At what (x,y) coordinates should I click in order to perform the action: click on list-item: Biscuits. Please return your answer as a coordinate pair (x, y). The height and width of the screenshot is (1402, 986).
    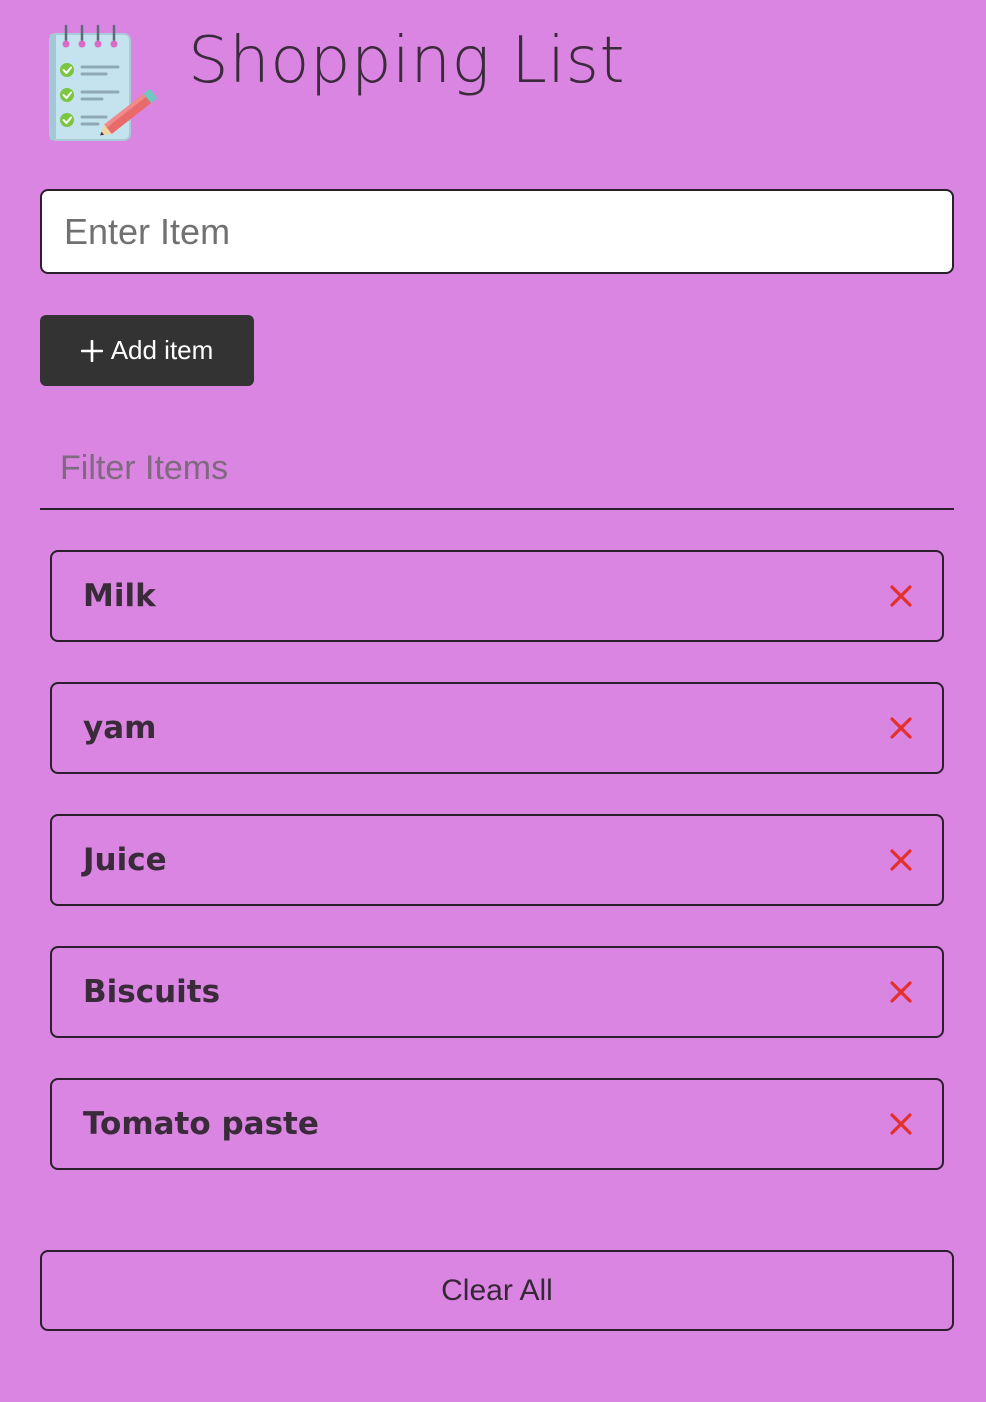
    Looking at the image, I should click on (497, 992).